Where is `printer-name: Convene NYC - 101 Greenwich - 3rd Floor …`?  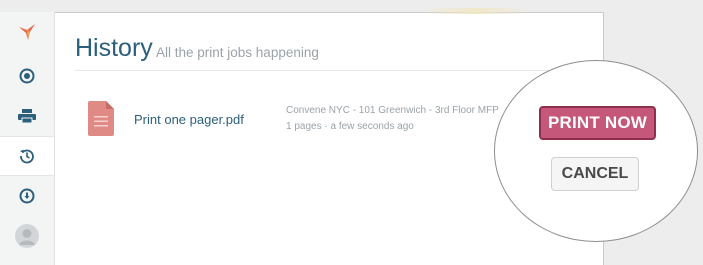
printer-name: Convene NYC - 101 Greenwich - 3rd Floor … is located at coordinates (392, 110).